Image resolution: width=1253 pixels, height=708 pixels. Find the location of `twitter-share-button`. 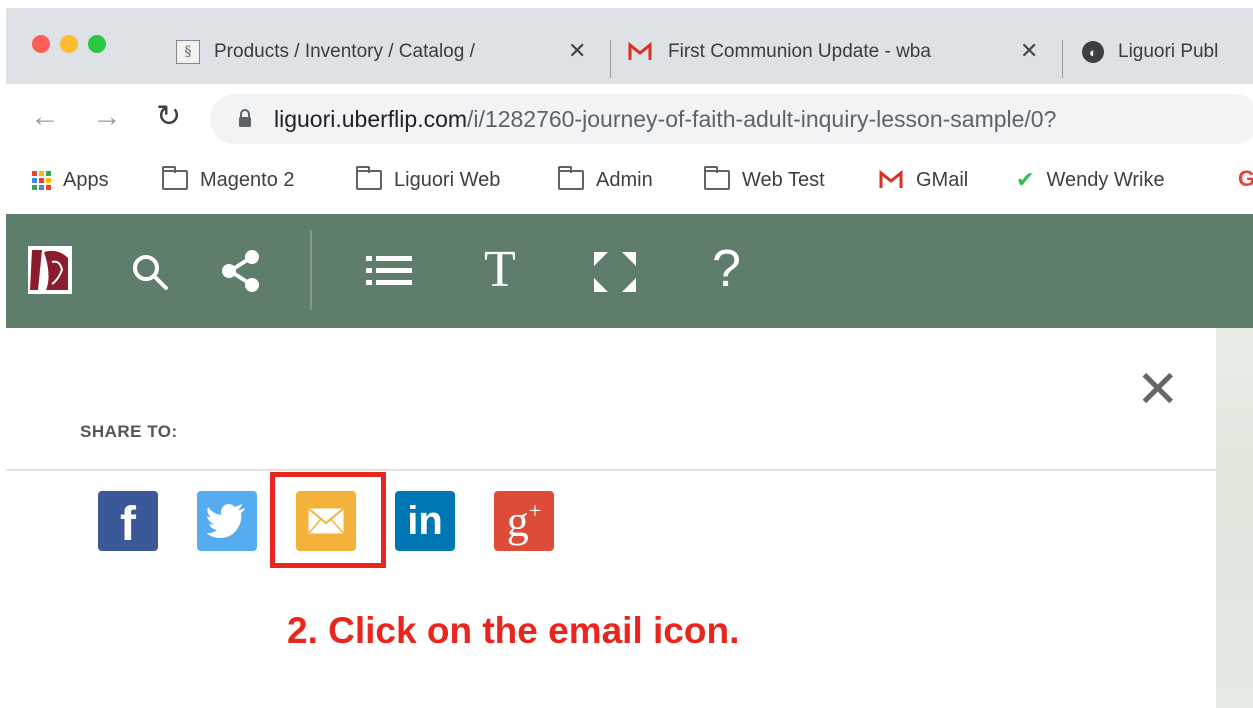

twitter-share-button is located at coordinates (227, 521).